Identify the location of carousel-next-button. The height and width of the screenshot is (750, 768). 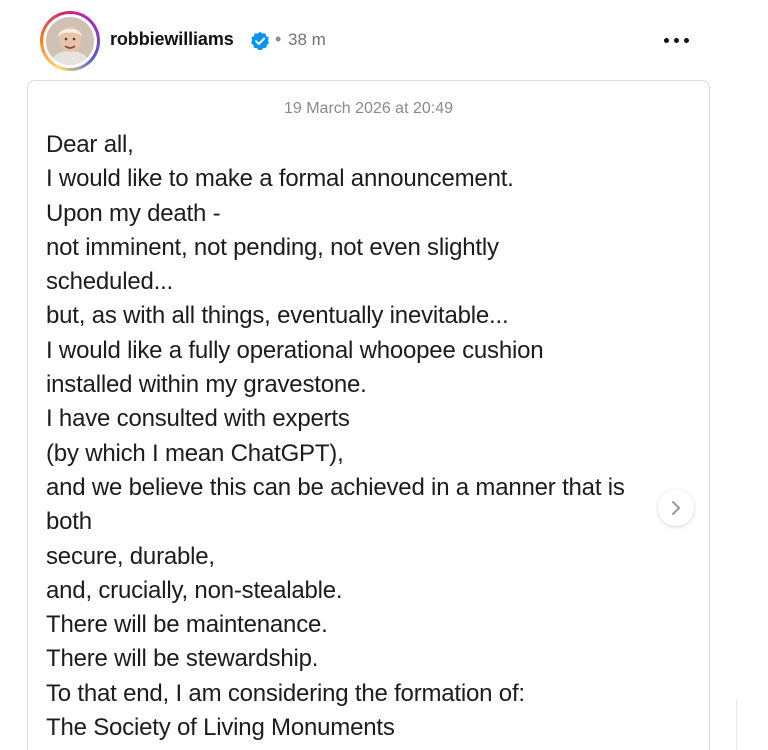
(676, 508).